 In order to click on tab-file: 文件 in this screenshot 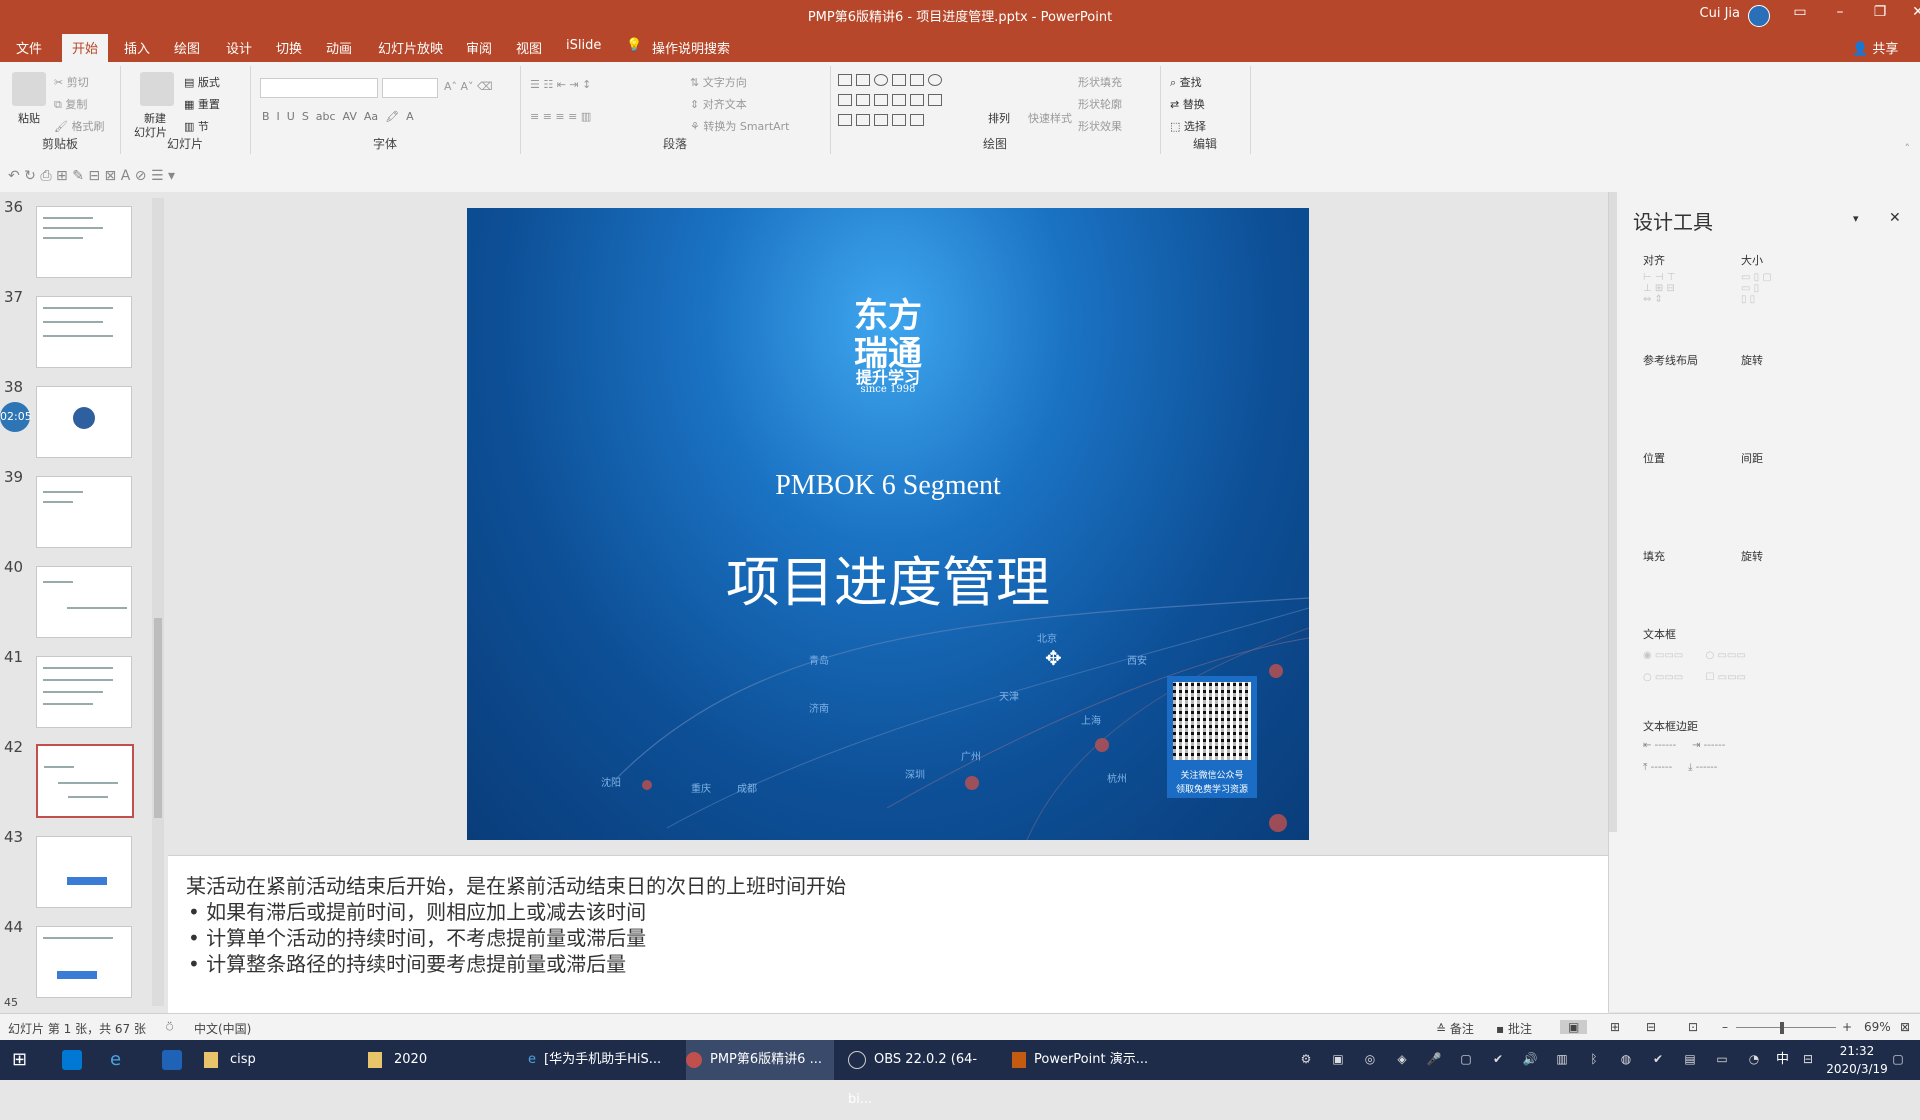, I will do `click(29, 47)`.